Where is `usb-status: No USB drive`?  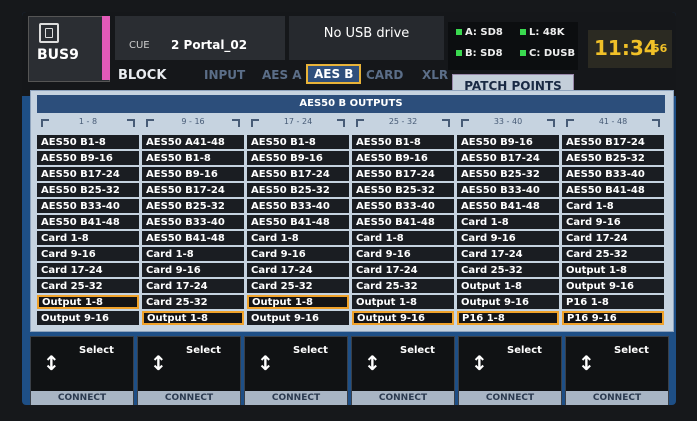
usb-status: No USB drive is located at coordinates (366, 38).